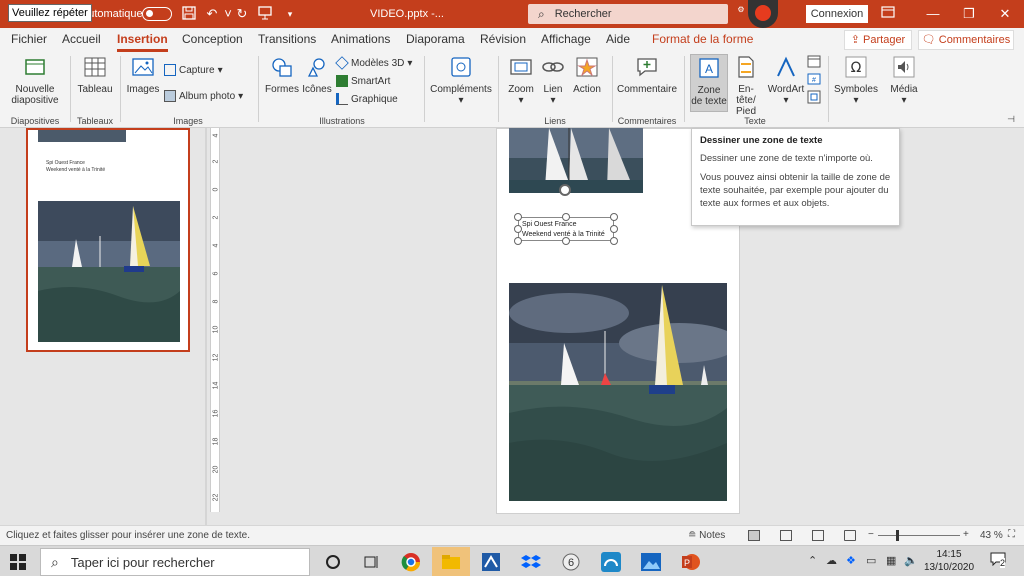  What do you see at coordinates (818, 535) in the screenshot?
I see `reading-view-icon` at bounding box center [818, 535].